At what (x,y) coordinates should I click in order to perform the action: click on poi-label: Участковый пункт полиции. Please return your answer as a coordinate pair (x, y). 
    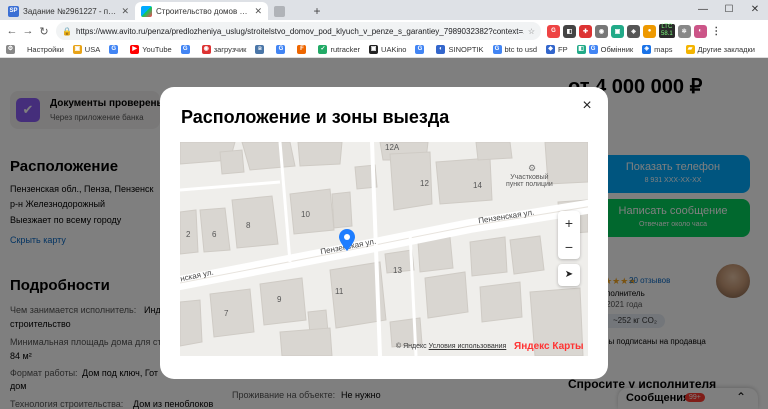
    Looking at the image, I should click on (529, 181).